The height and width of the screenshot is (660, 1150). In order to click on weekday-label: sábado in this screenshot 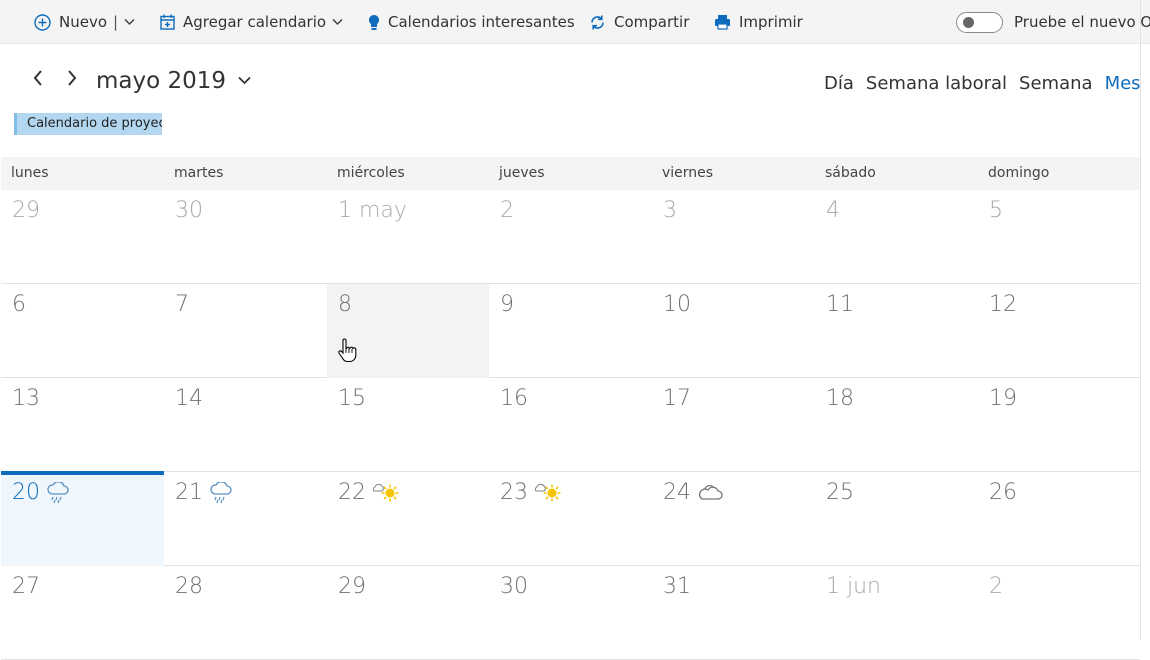, I will do `click(850, 173)`.